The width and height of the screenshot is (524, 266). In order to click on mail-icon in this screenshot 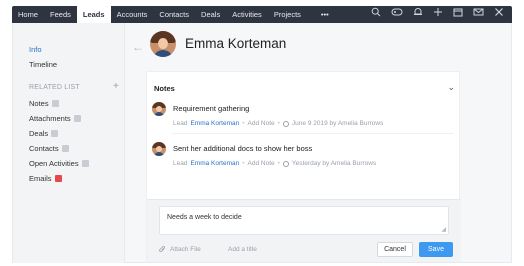, I will do `click(478, 14)`.